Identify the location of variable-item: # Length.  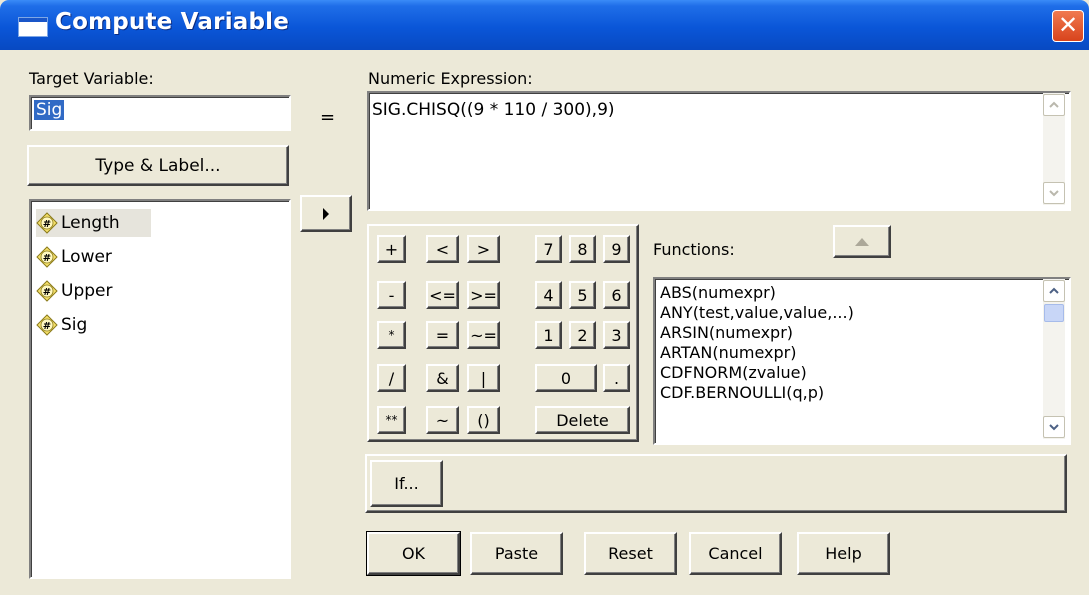
(93, 223).